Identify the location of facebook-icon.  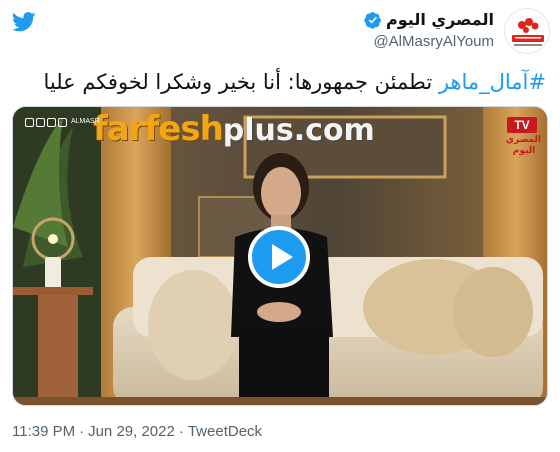
(29, 122).